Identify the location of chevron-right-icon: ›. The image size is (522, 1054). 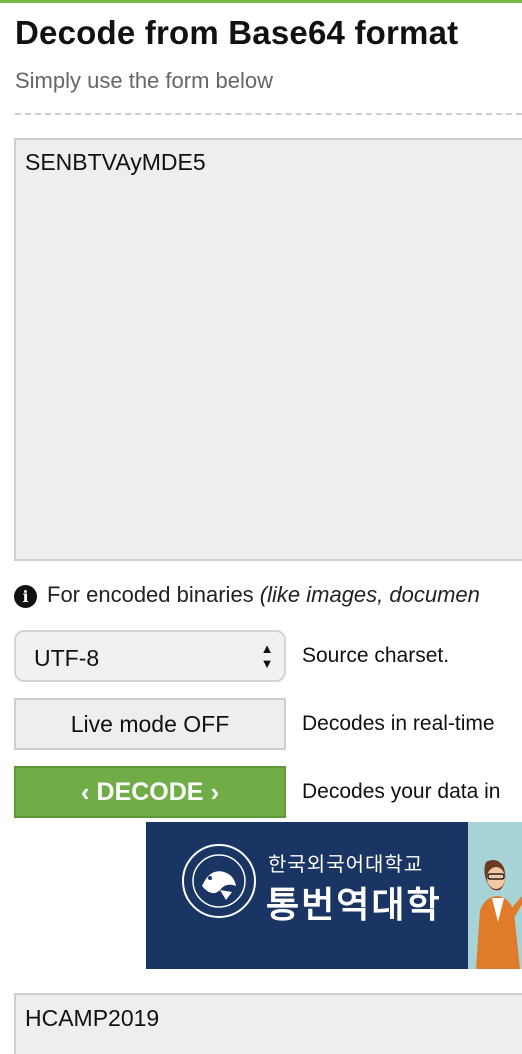
(215, 792).